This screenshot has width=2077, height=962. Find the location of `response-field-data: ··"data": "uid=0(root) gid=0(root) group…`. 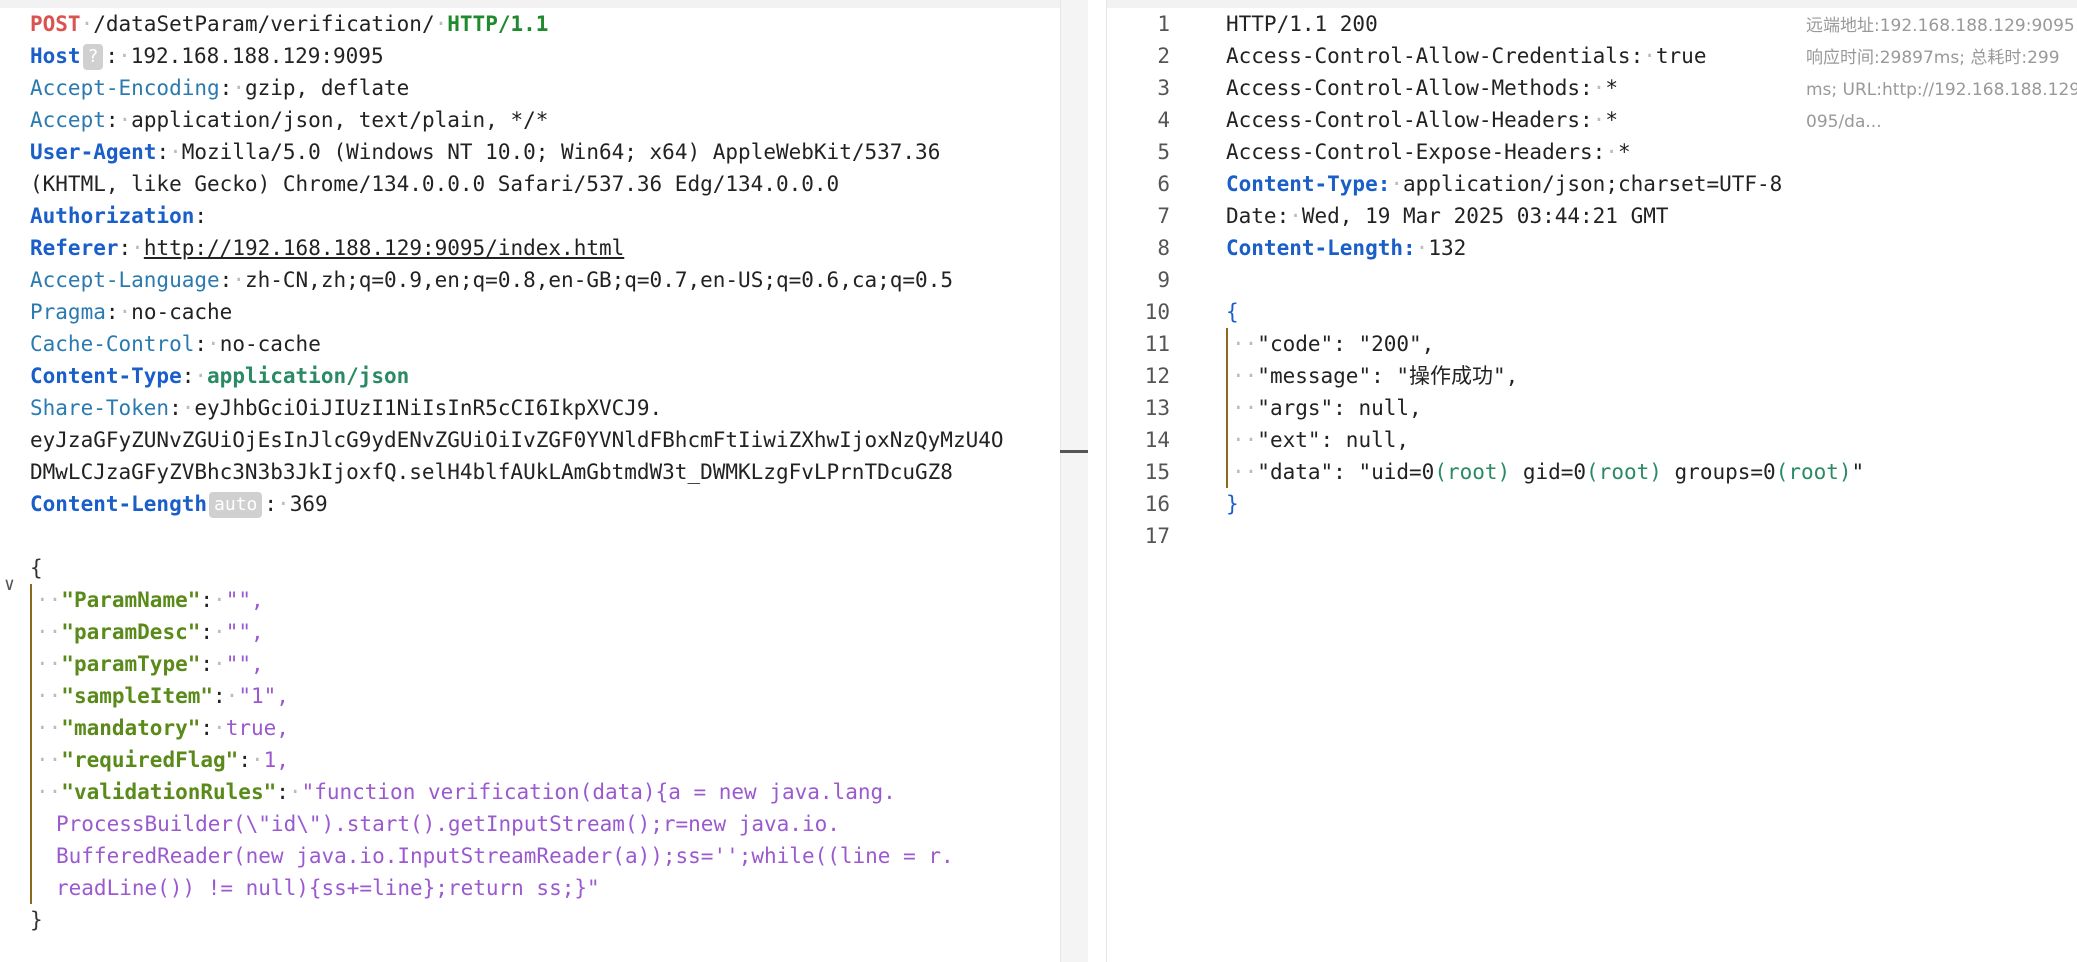

response-field-data: ··"data": "uid=0(root) gid=0(root) group… is located at coordinates (1548, 472).